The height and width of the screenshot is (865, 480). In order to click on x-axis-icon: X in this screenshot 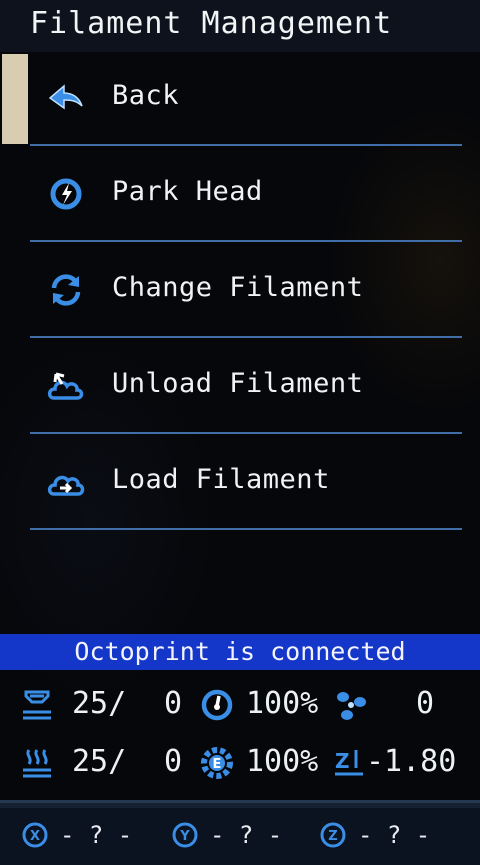, I will do `click(35, 835)`.